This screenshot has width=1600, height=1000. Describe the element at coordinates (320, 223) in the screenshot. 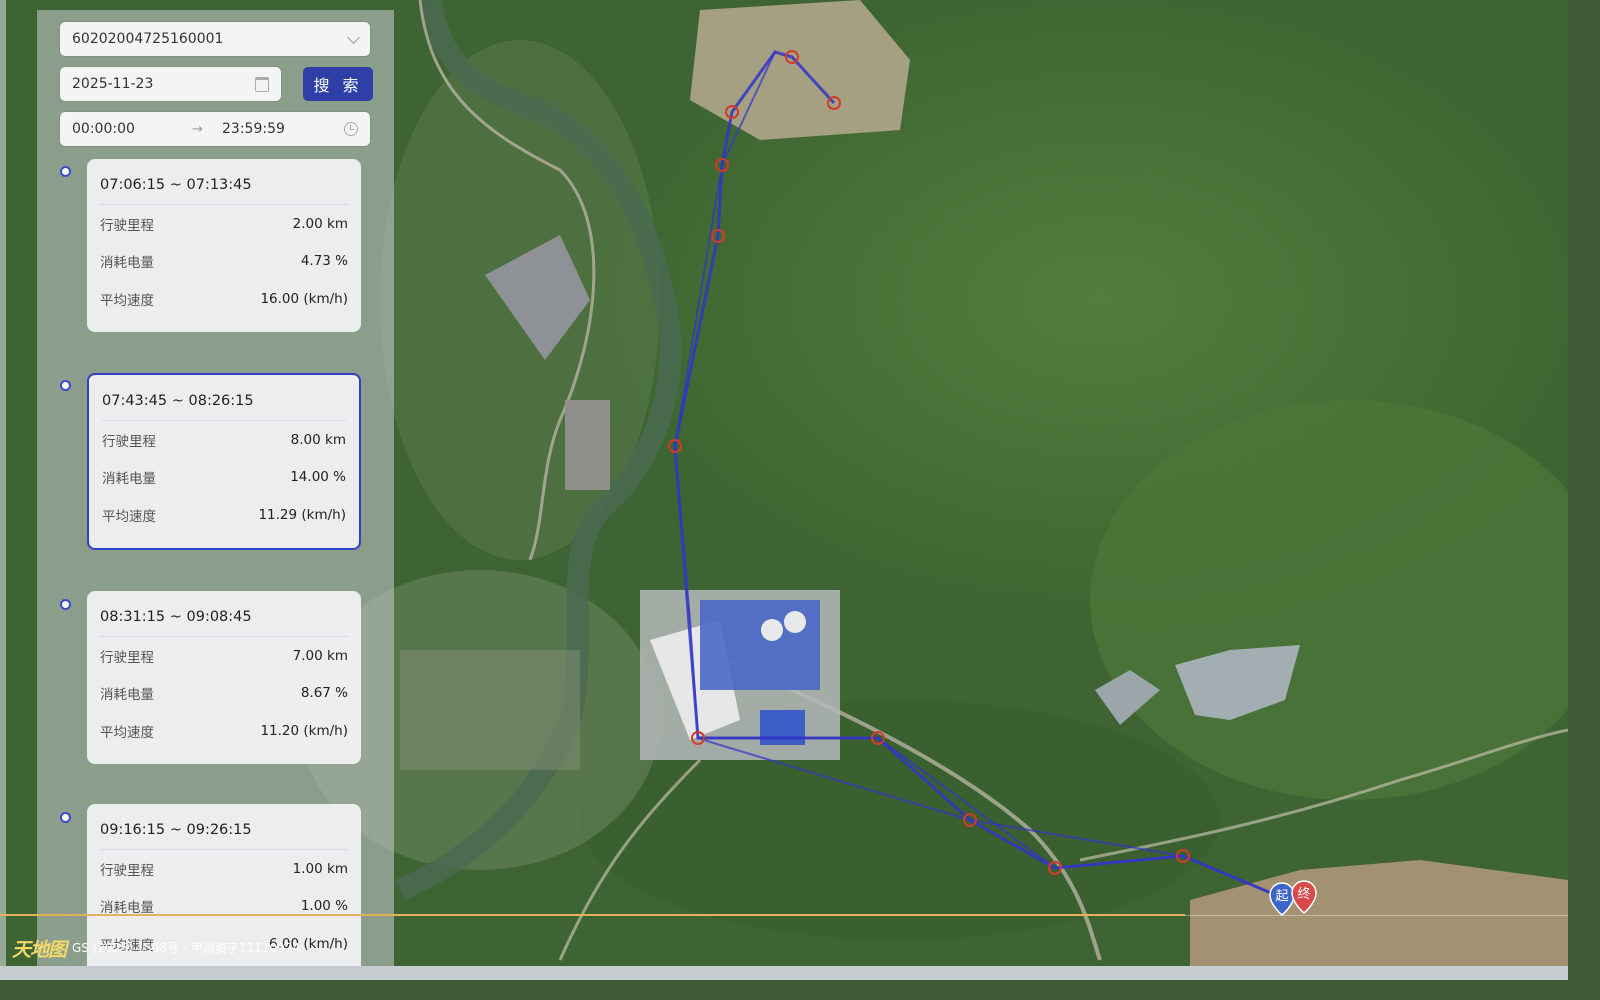

I see `row-value: 2.00 km` at that location.